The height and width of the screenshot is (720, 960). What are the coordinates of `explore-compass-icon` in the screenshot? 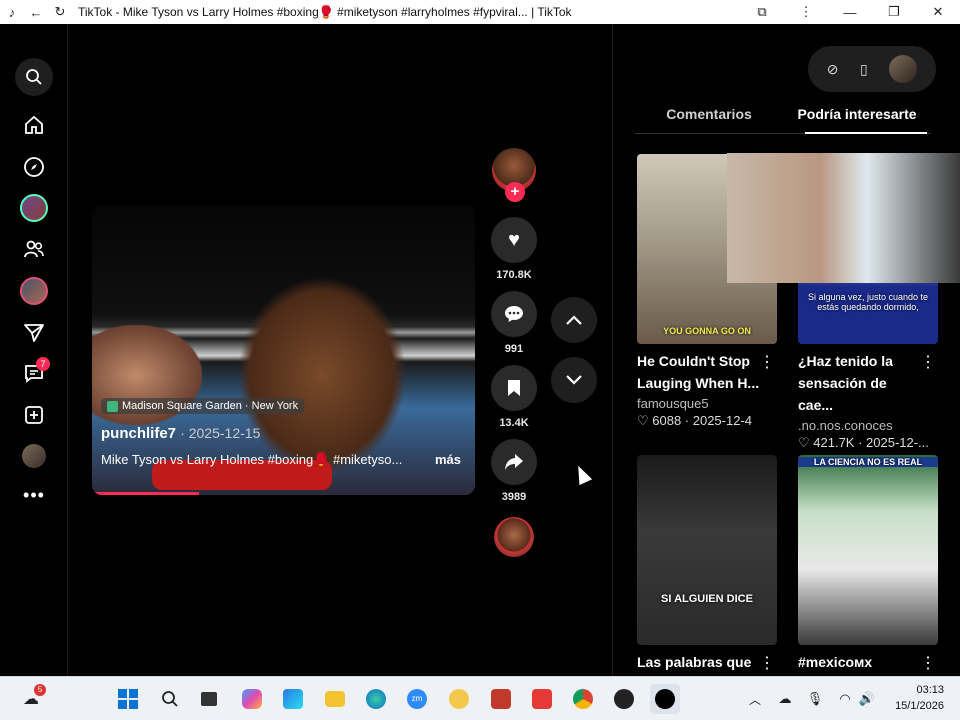 It's located at (34, 167).